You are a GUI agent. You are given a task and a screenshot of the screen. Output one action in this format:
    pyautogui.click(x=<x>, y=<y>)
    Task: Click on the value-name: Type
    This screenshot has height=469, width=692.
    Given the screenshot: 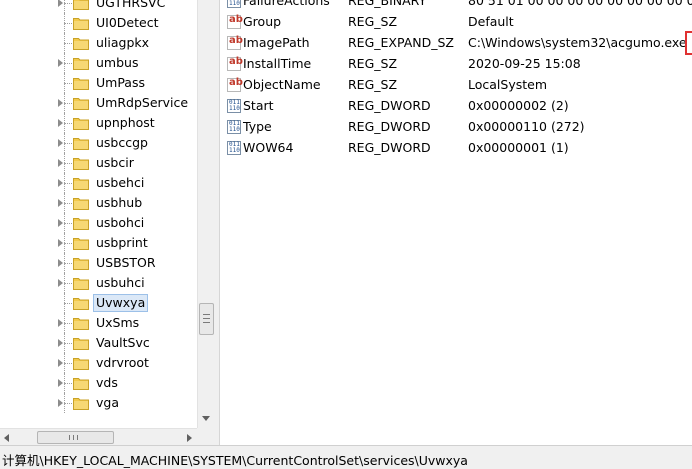 What is the action you would take?
    pyautogui.click(x=257, y=126)
    